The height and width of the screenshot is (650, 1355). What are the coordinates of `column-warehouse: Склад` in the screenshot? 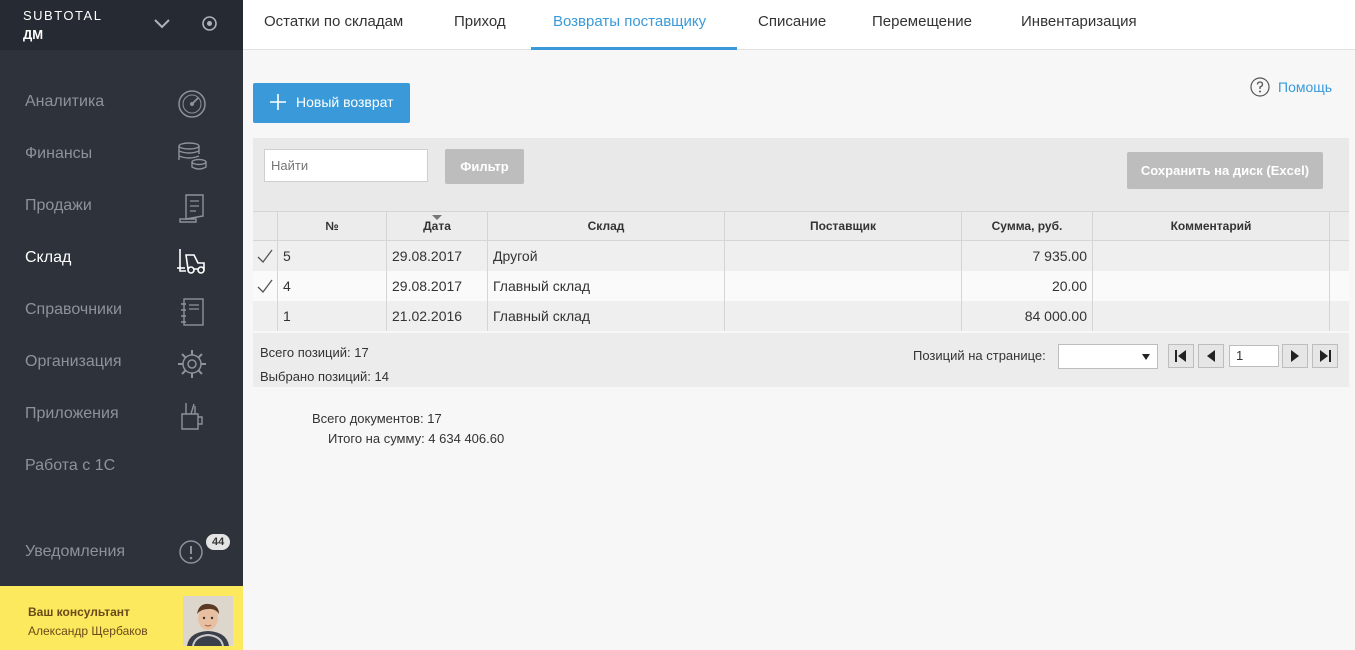 It's located at (605, 226).